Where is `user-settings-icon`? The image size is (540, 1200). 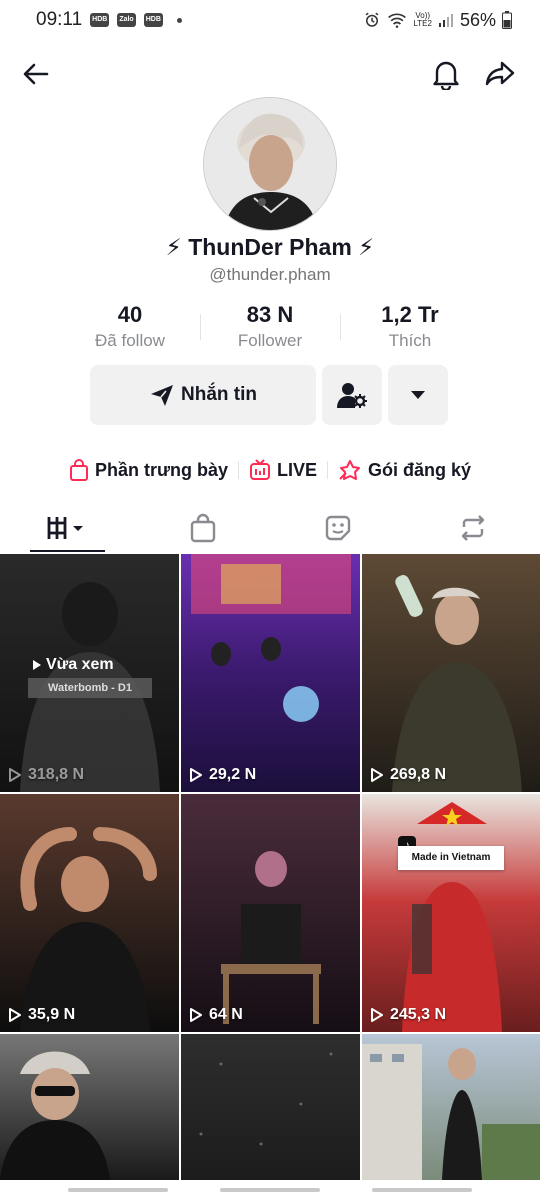
user-settings-icon is located at coordinates (352, 395).